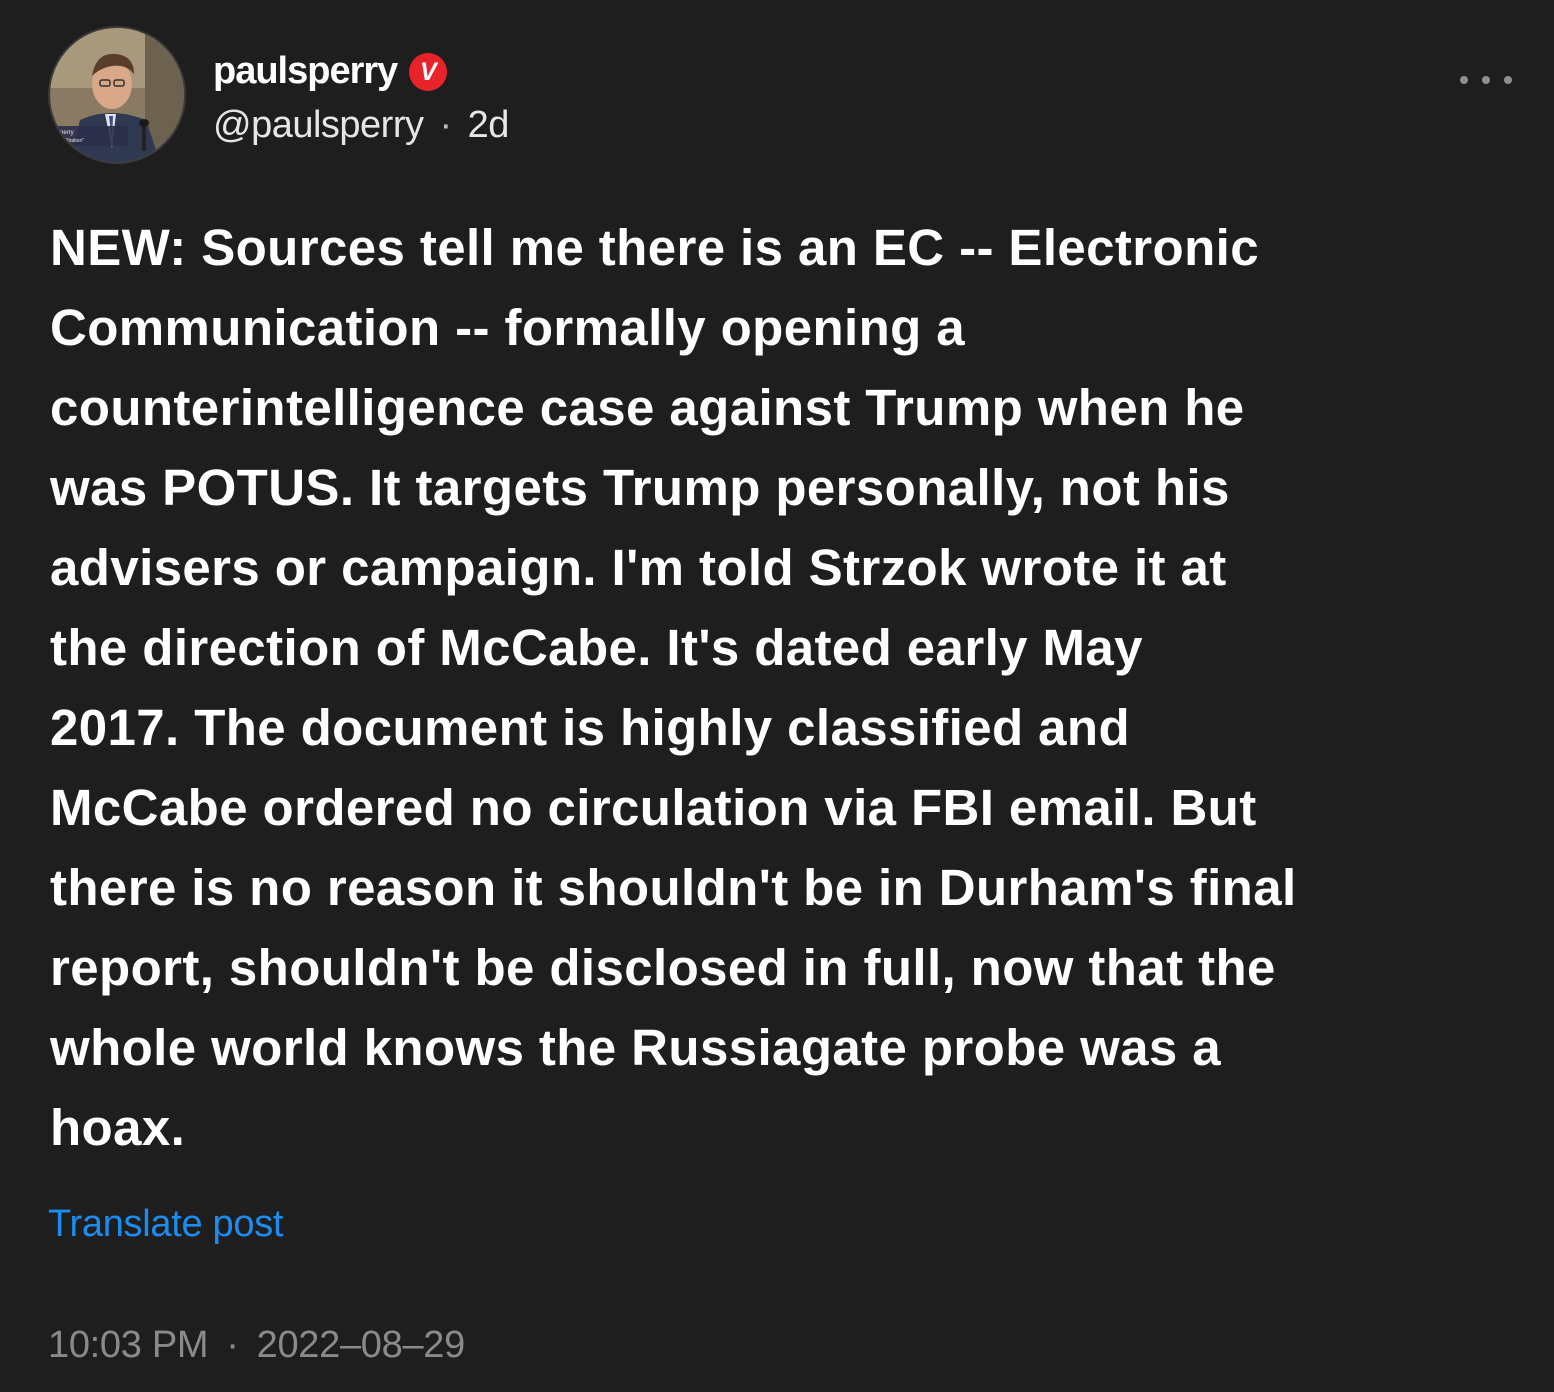 Image resolution: width=1554 pixels, height=1392 pixels. What do you see at coordinates (1464, 80) in the screenshot?
I see `ellipsis-icon` at bounding box center [1464, 80].